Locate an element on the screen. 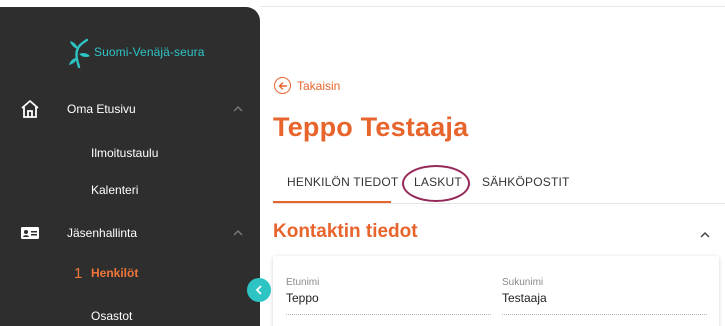 This screenshot has width=725, height=326. annotation-highlight-ellipse is located at coordinates (436, 183).